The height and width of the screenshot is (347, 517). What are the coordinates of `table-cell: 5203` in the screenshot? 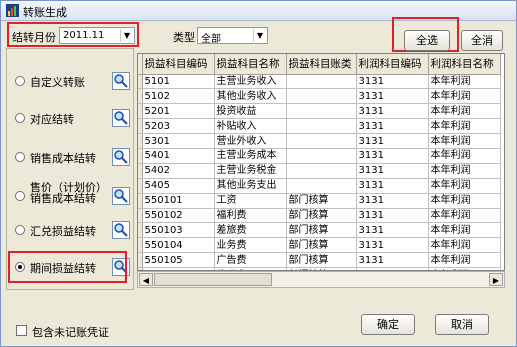 It's located at (178, 126).